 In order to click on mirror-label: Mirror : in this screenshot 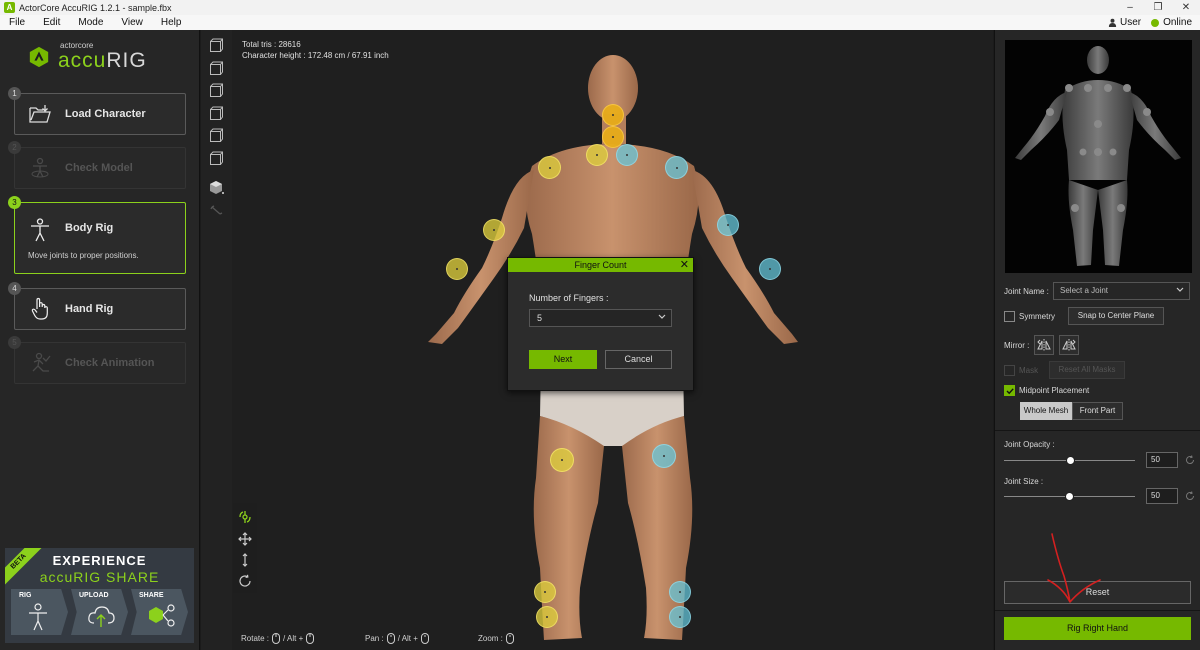, I will do `click(1017, 345)`.